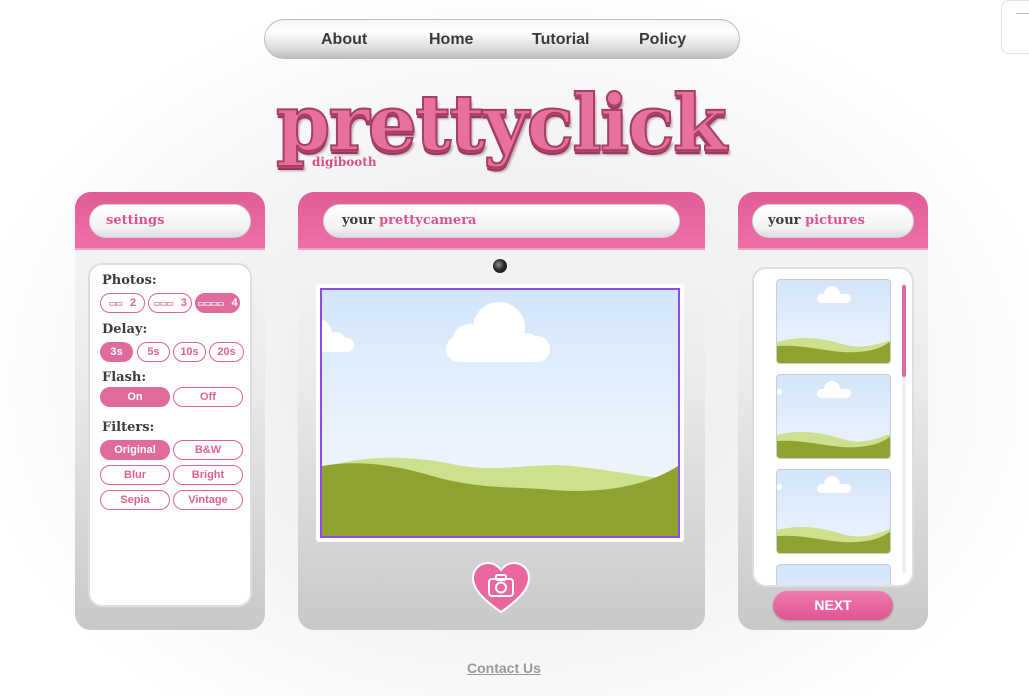 This screenshot has height=696, width=1029. What do you see at coordinates (208, 500) in the screenshot?
I see `filter-vintage-button: Vintage` at bounding box center [208, 500].